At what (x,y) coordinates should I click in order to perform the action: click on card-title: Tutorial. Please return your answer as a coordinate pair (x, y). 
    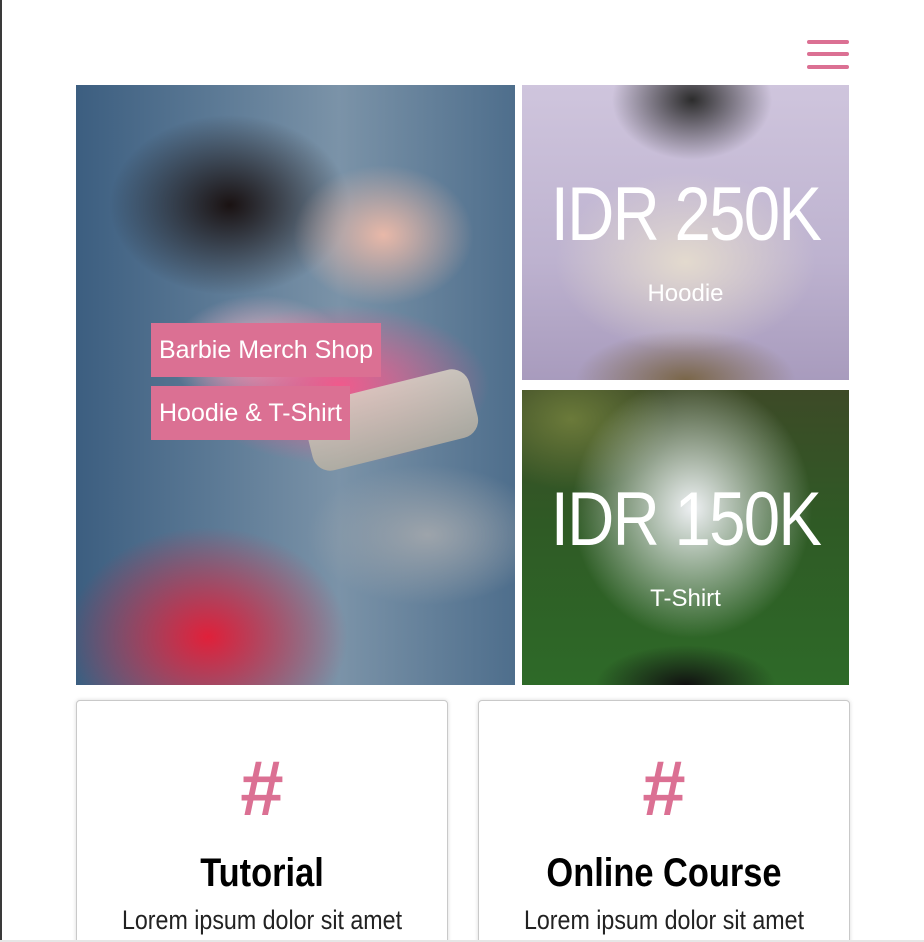
    Looking at the image, I should click on (262, 873).